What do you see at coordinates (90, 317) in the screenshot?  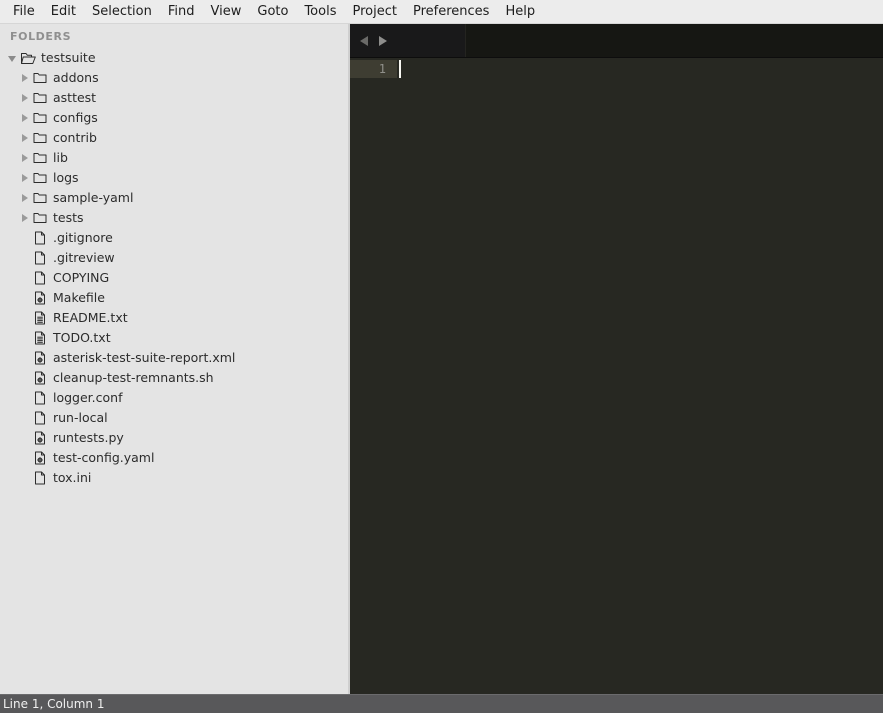 I see `tree-item-label: README.txt` at bounding box center [90, 317].